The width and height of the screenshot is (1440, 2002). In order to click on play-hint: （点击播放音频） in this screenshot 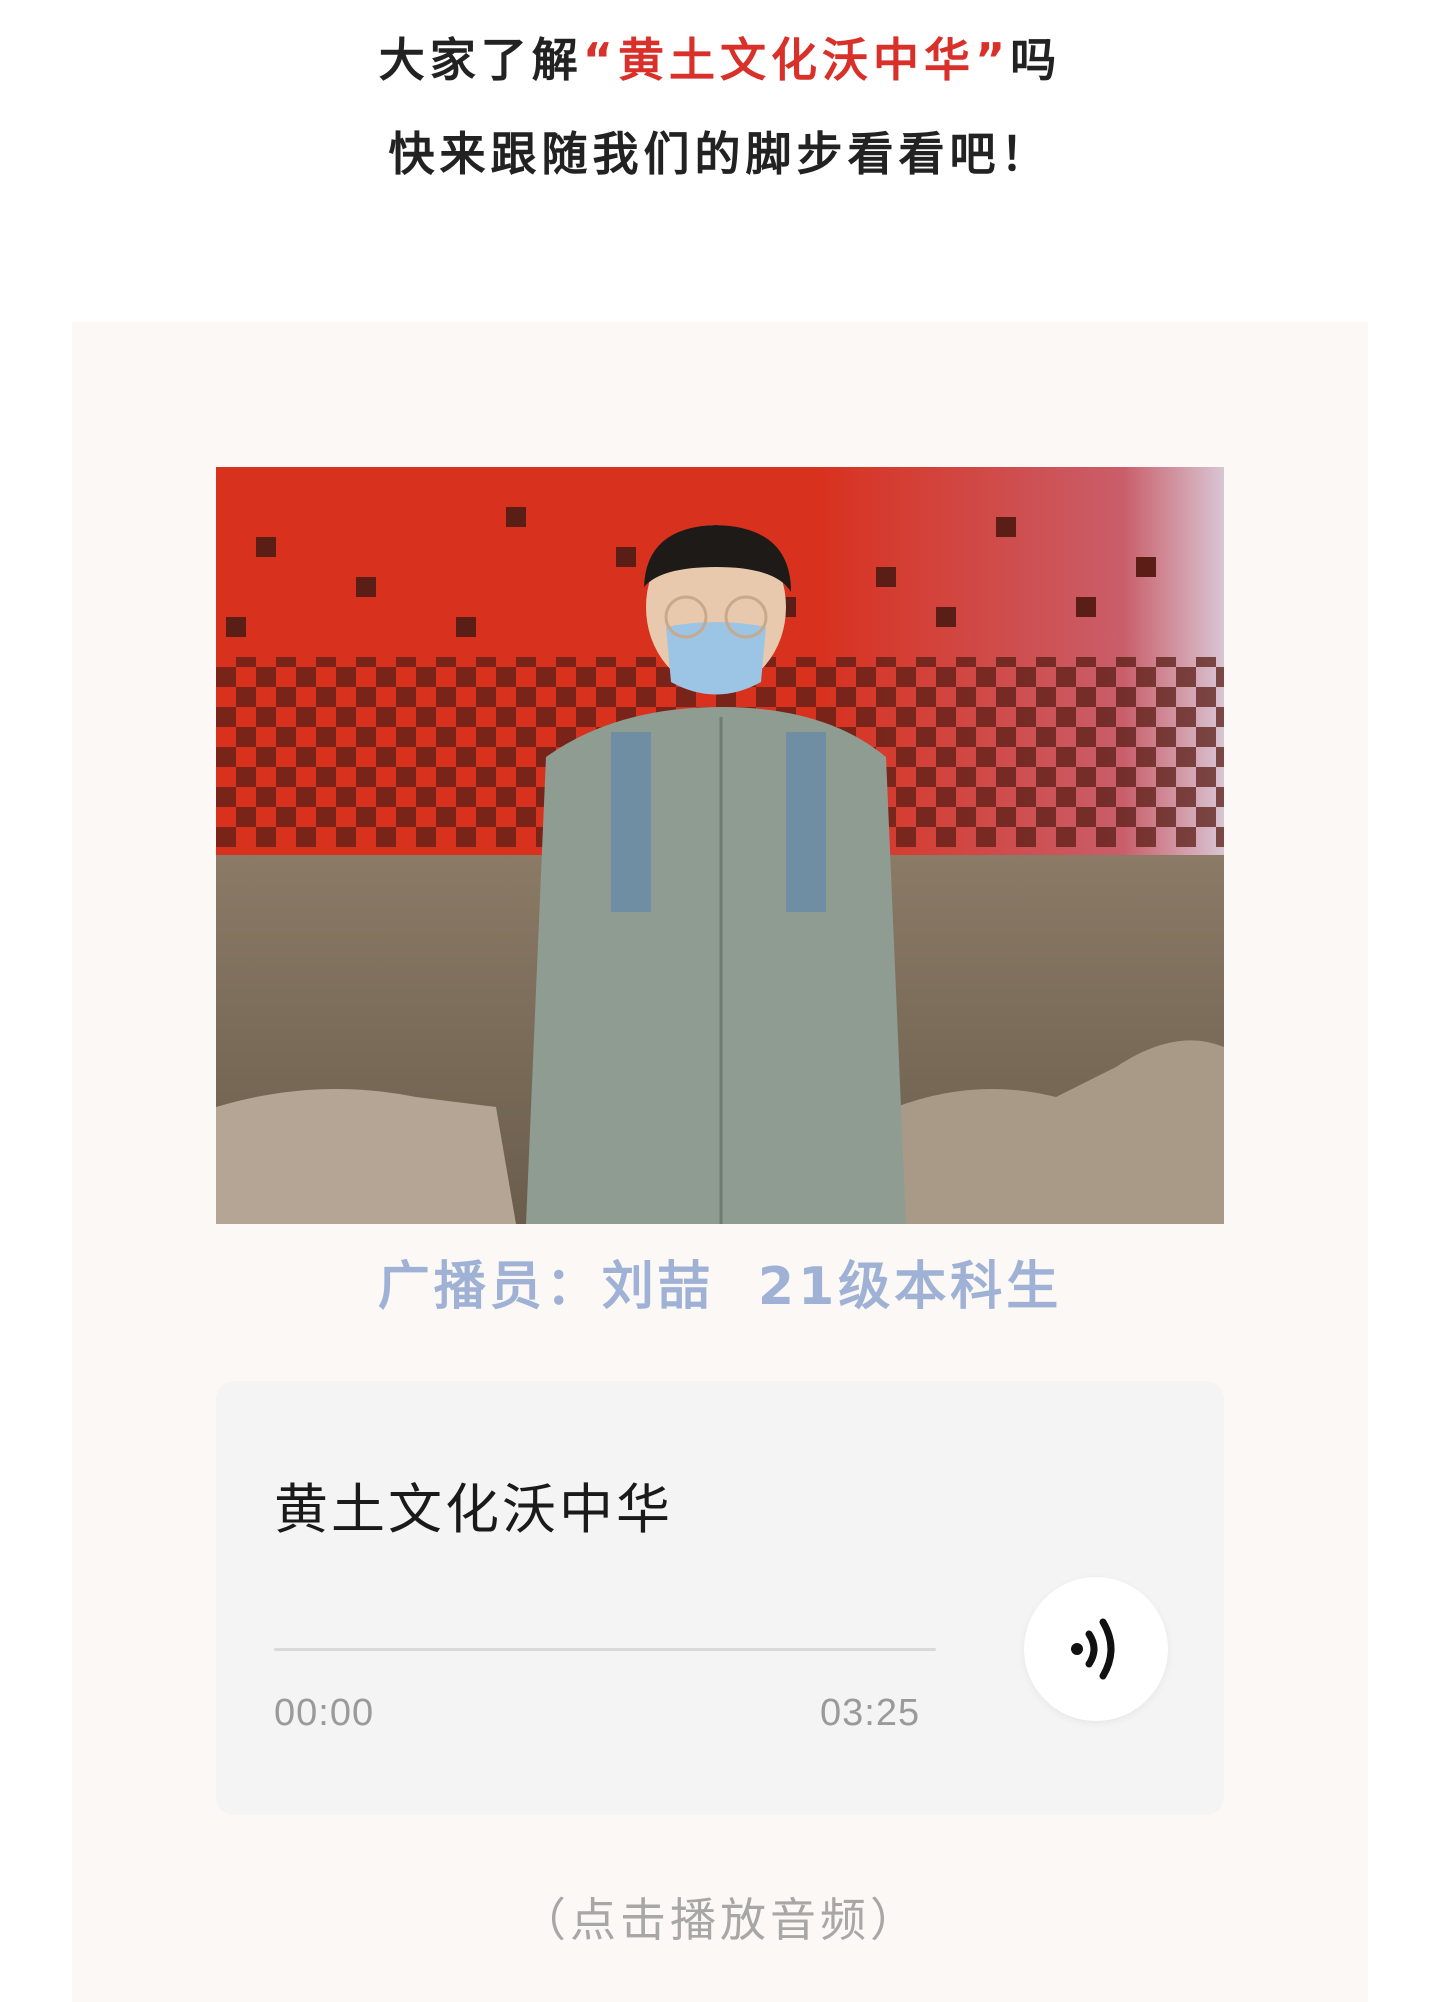, I will do `click(720, 1920)`.